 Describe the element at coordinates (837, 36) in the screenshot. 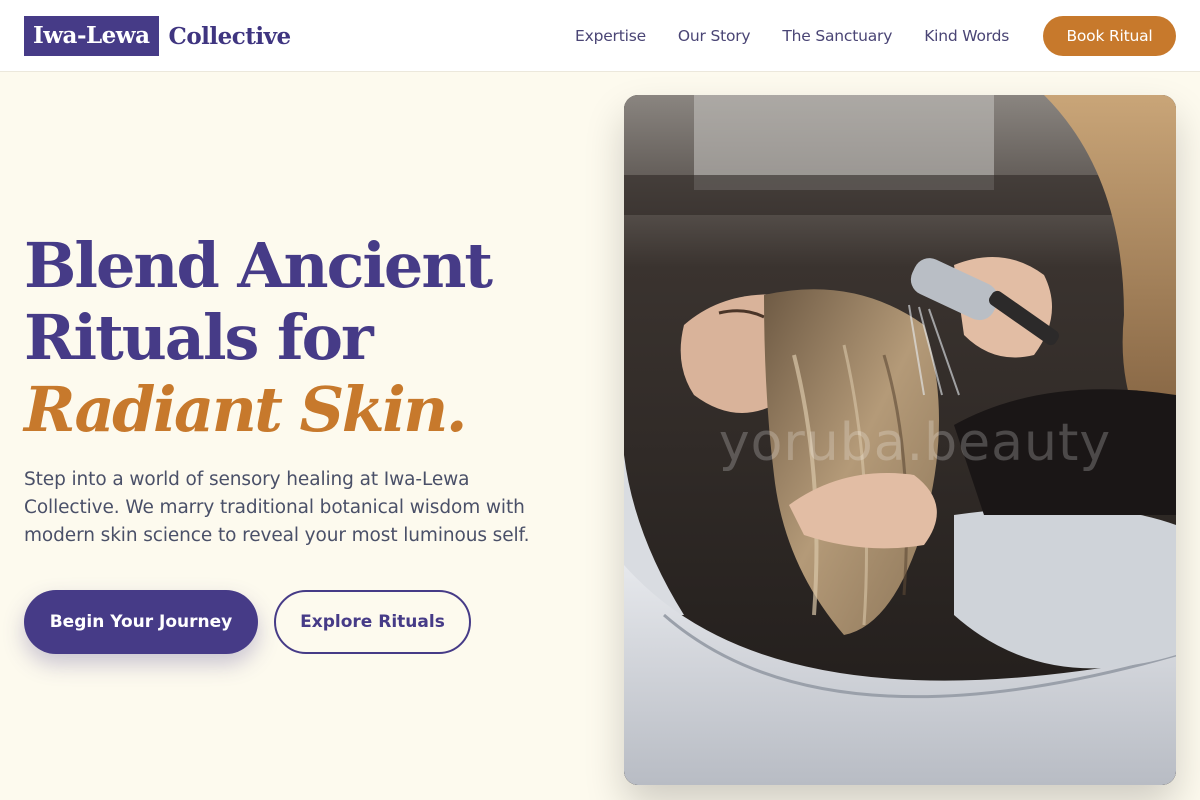

I see `nav-link-the-sanctuary: The Sanctuary` at that location.